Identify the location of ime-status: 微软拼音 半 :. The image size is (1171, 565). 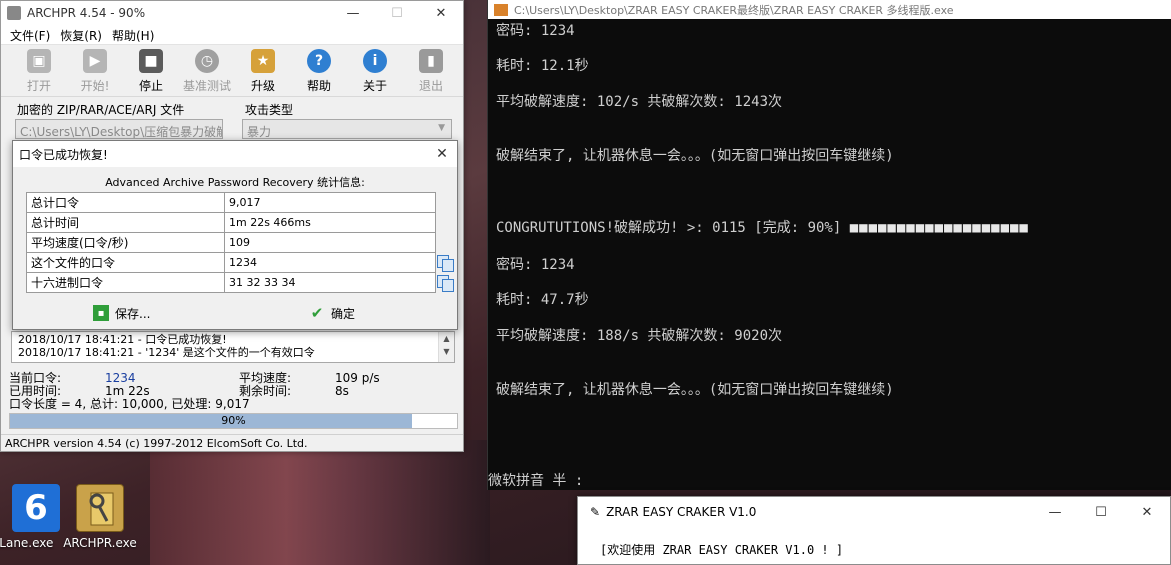
(536, 481).